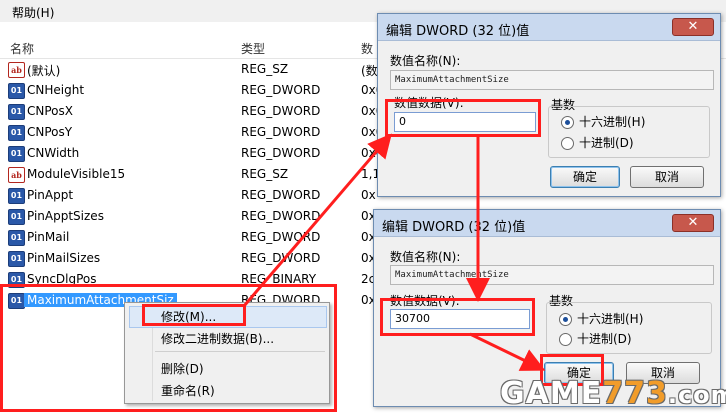 The width and height of the screenshot is (726, 418). What do you see at coordinates (696, 395) in the screenshot?
I see `watermark-com: .com` at bounding box center [696, 395].